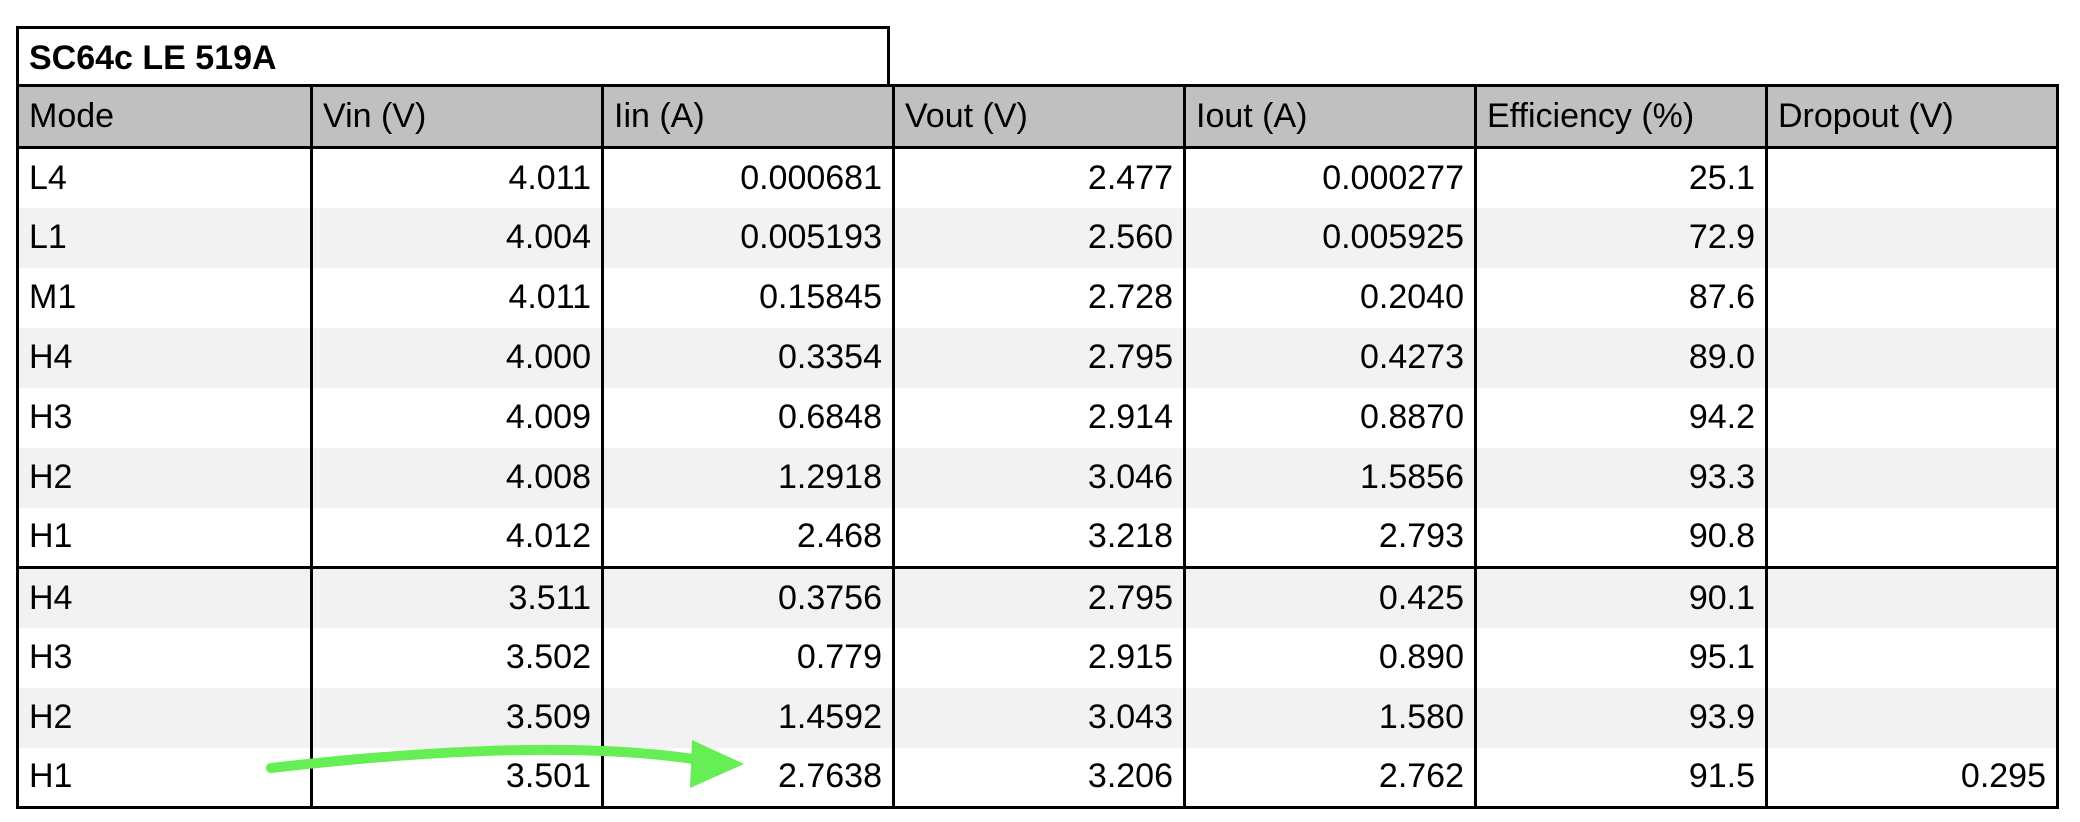 This screenshot has height=822, width=2080. What do you see at coordinates (164, 177) in the screenshot?
I see `cell-mode: L4` at bounding box center [164, 177].